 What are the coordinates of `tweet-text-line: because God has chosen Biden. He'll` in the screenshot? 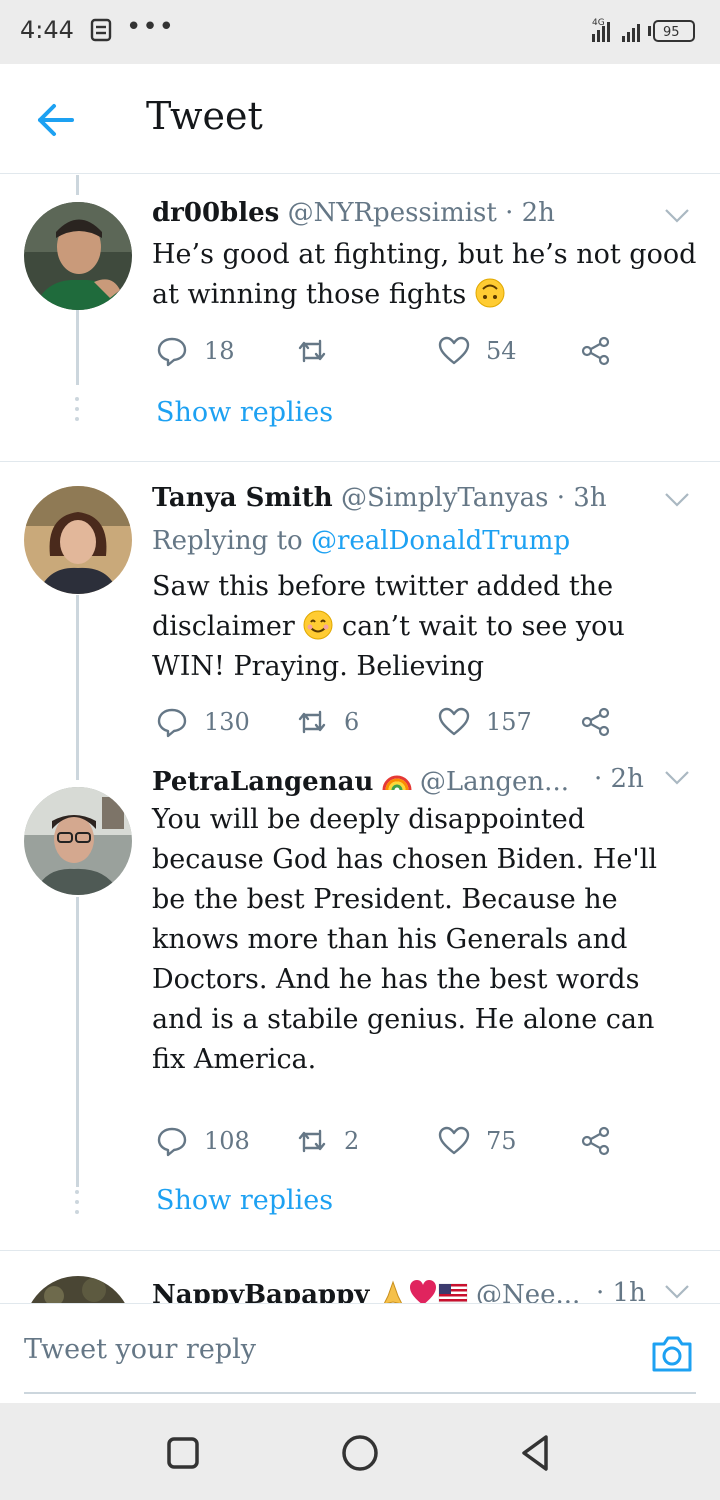 It's located at (404, 859).